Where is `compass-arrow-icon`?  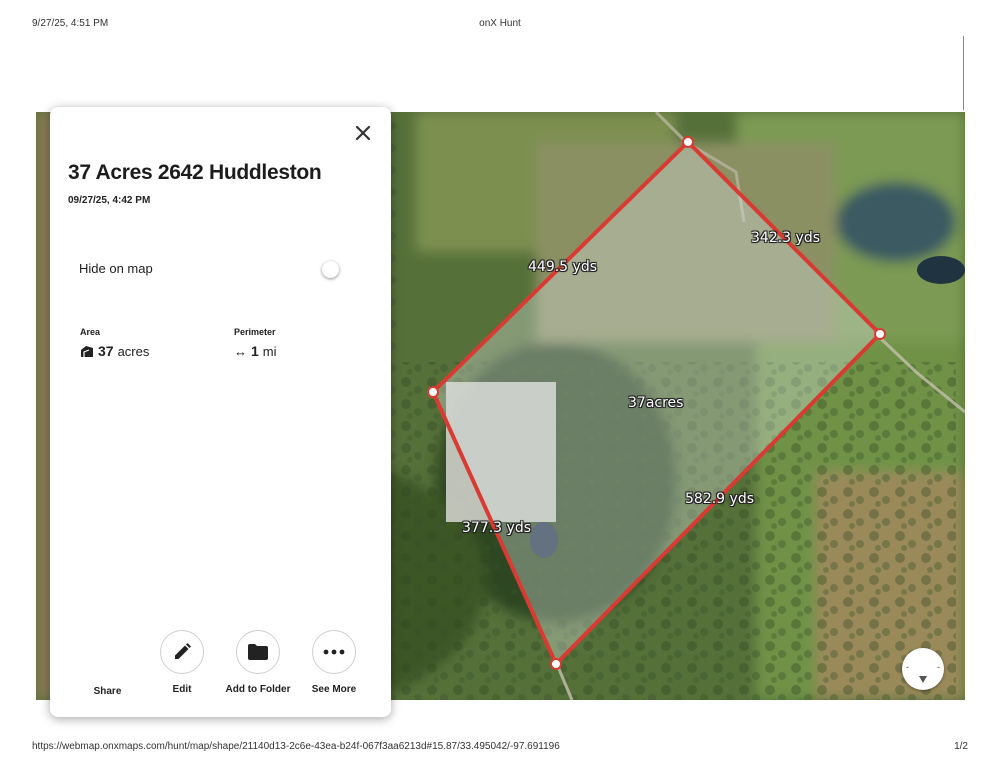 compass-arrow-icon is located at coordinates (923, 679).